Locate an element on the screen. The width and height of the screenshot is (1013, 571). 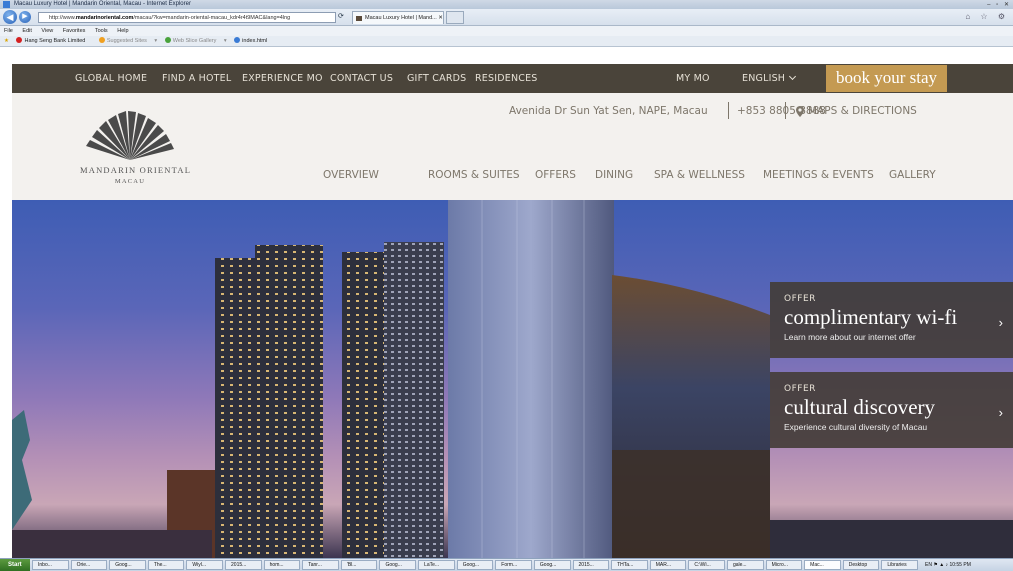
offer-subtitle: Learn more about our internet offer is located at coordinates (850, 337).